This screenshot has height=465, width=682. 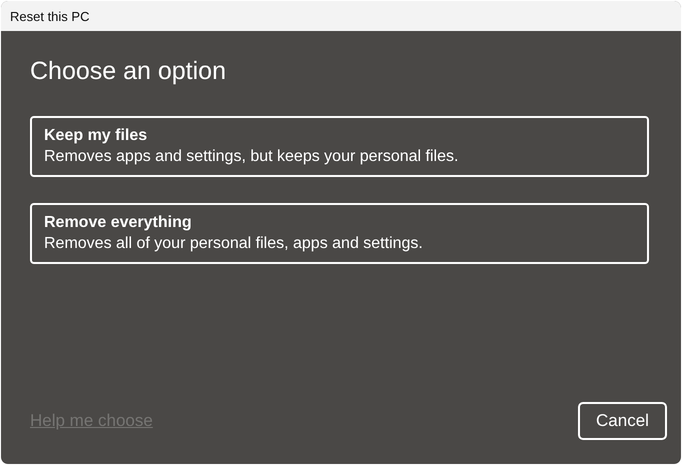 I want to click on cancel-button: Cancel, so click(x=622, y=421).